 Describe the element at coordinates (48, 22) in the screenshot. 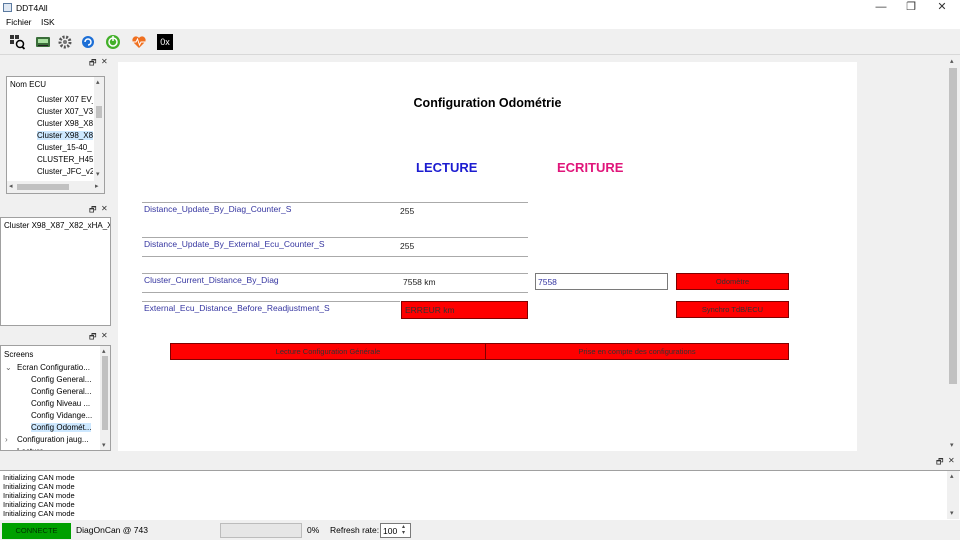

I see `menu-isk: ISK` at that location.